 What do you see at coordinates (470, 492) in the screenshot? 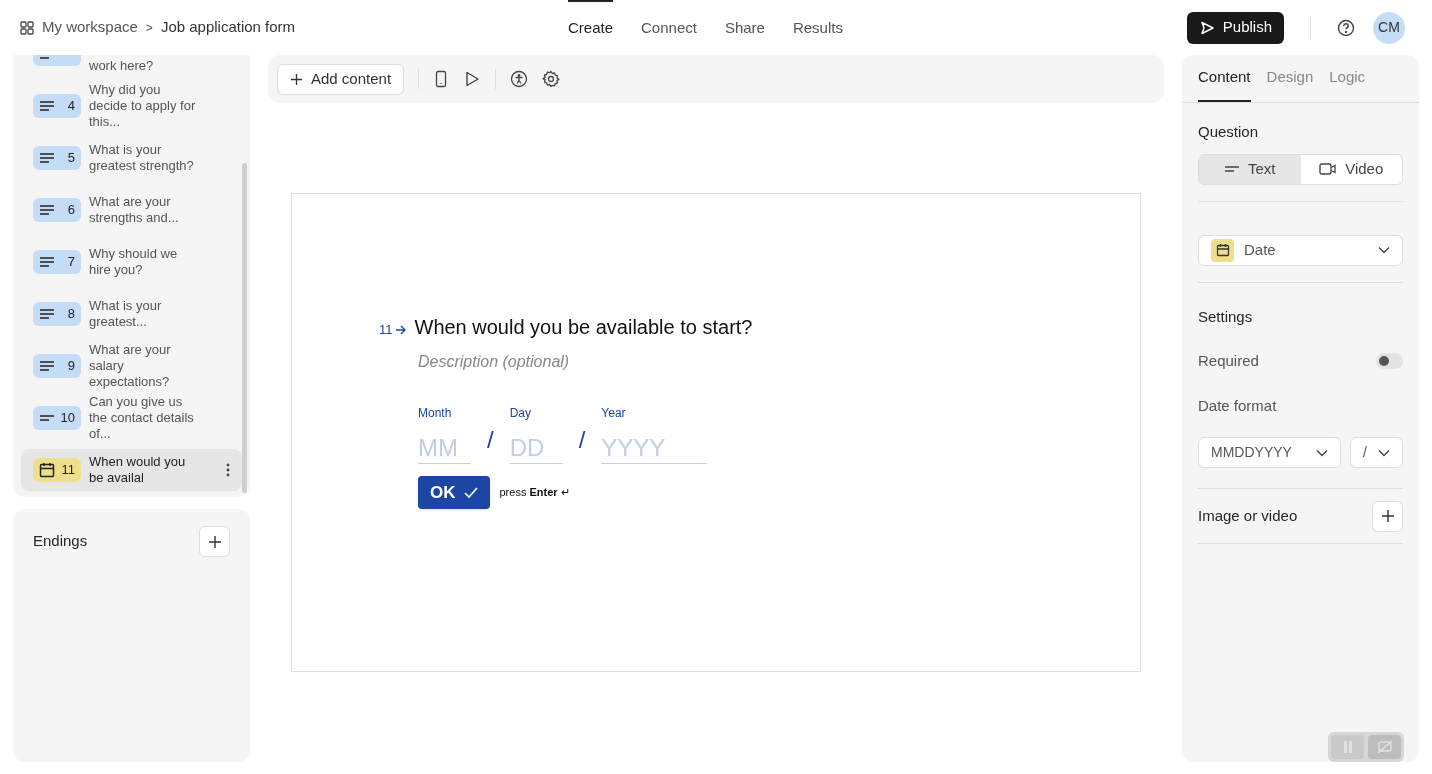
I see `check-icon` at bounding box center [470, 492].